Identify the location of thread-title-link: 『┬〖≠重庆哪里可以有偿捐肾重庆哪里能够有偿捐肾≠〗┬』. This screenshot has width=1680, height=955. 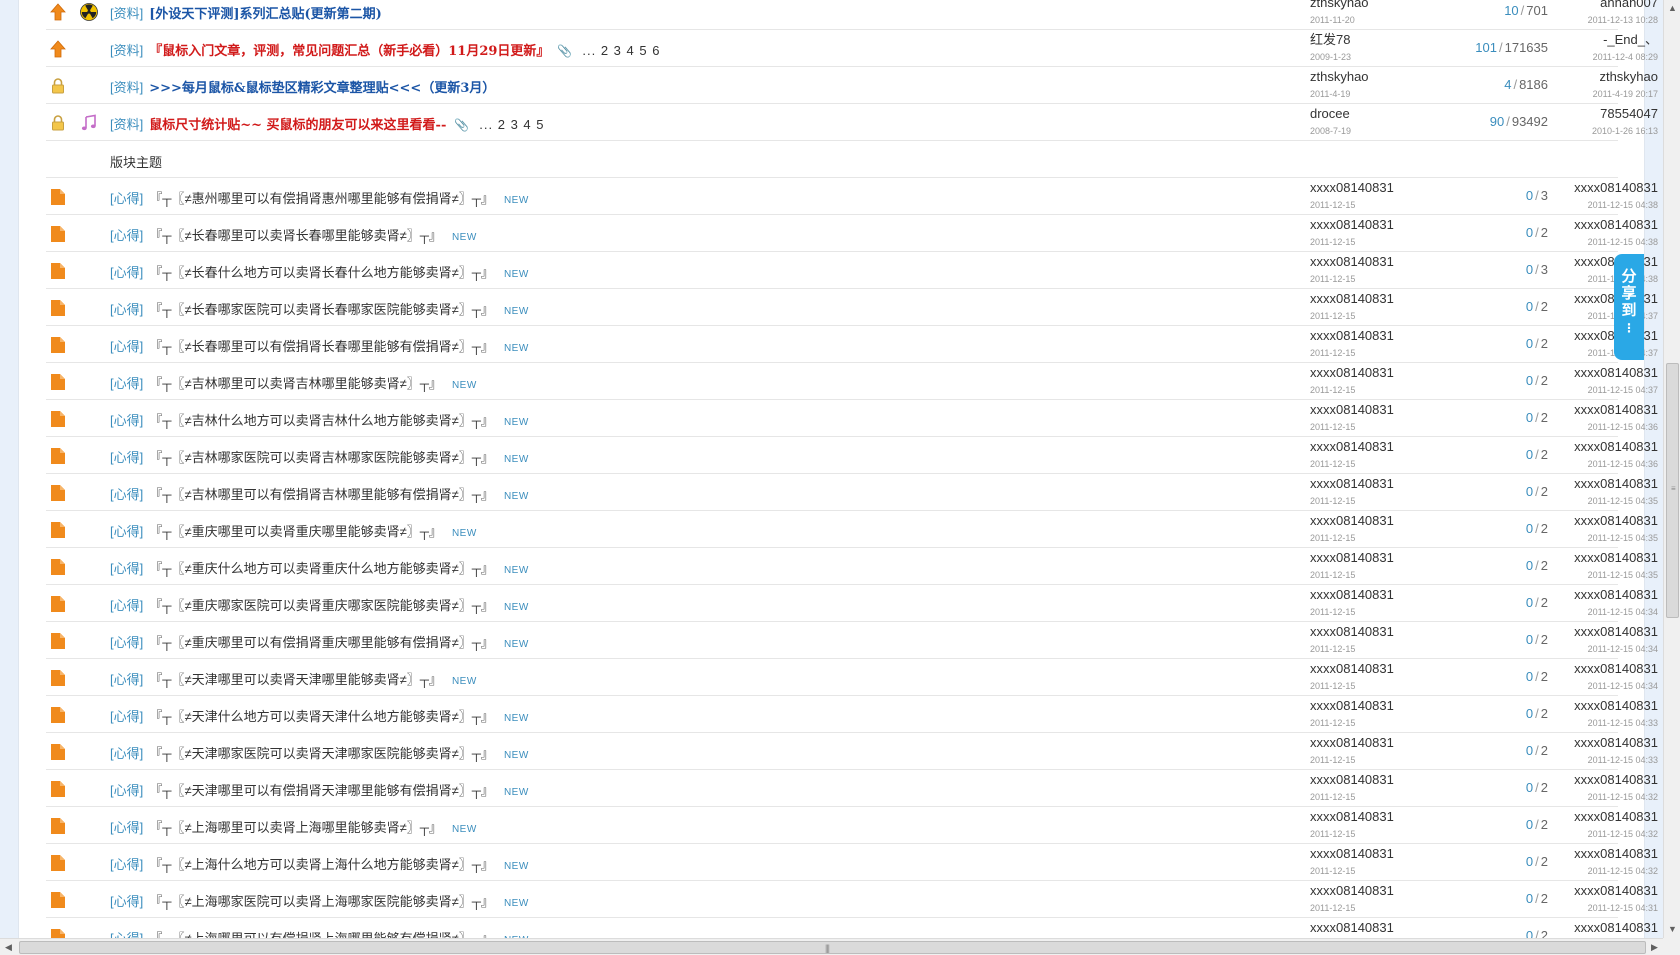
(321, 642).